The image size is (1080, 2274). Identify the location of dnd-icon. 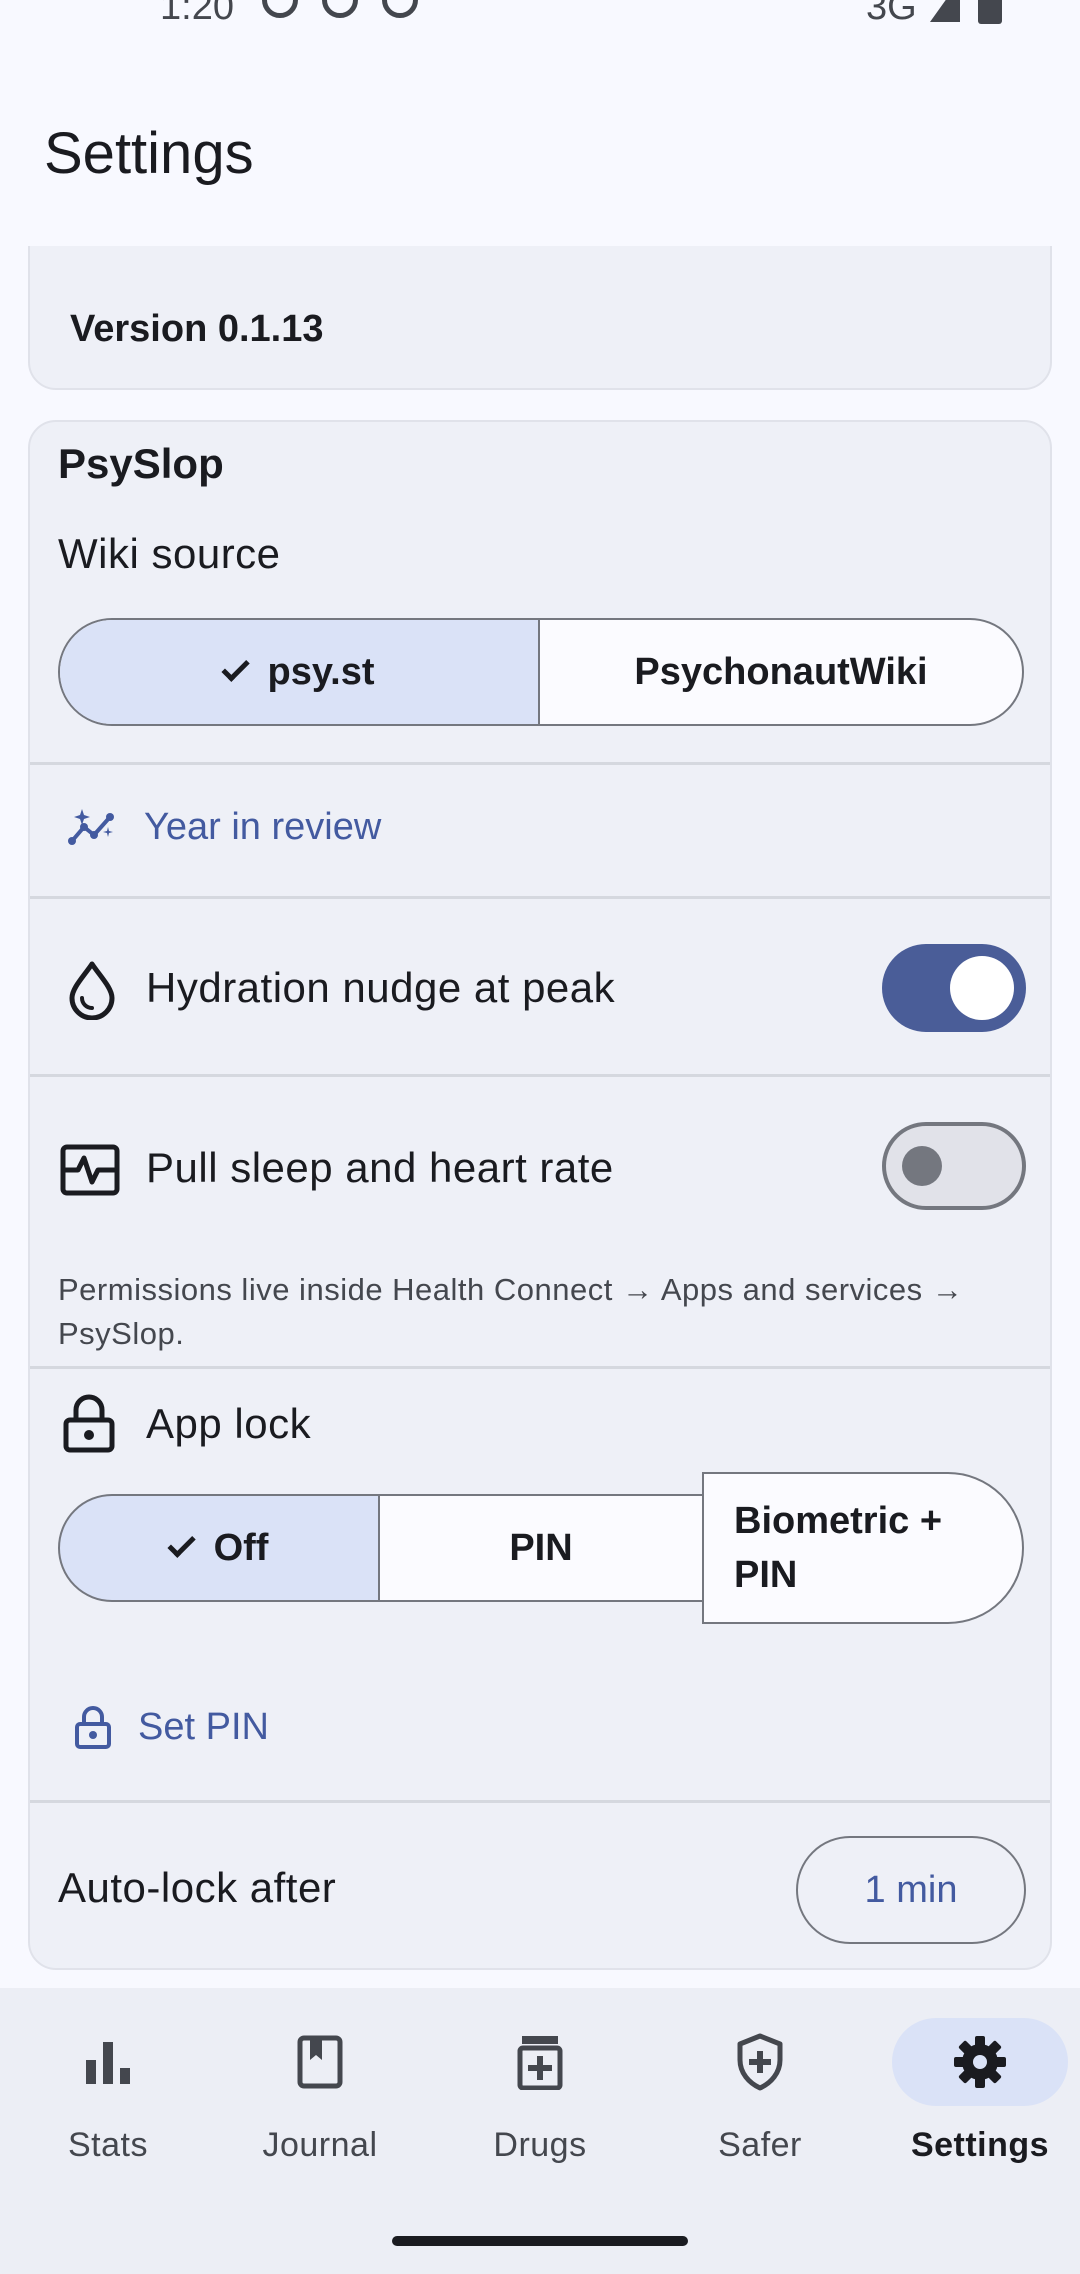
(340, 9).